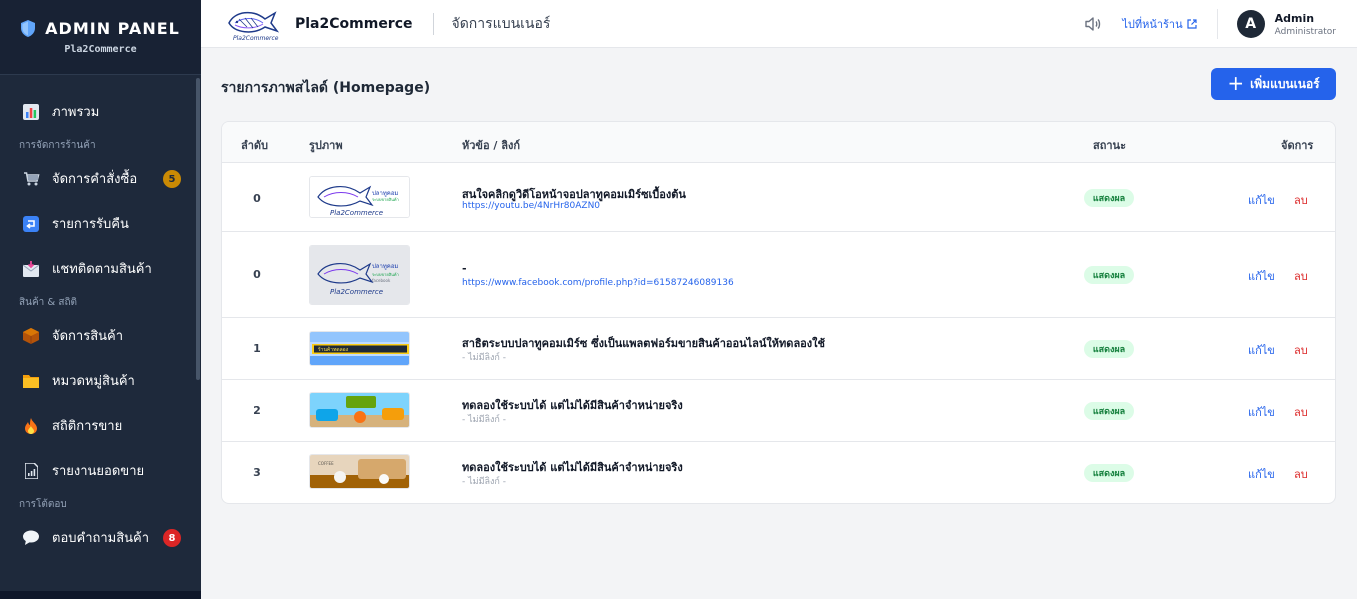 The height and width of the screenshot is (599, 1357). I want to click on page-title: รายการภาพสไลด์ (Homepage), so click(326, 88).